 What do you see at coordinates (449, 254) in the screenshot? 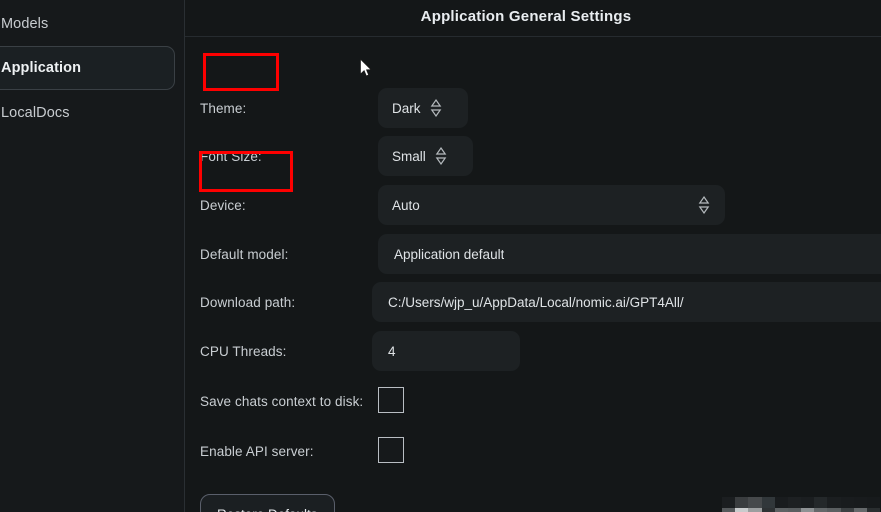
I see `default-model-value: Application default` at bounding box center [449, 254].